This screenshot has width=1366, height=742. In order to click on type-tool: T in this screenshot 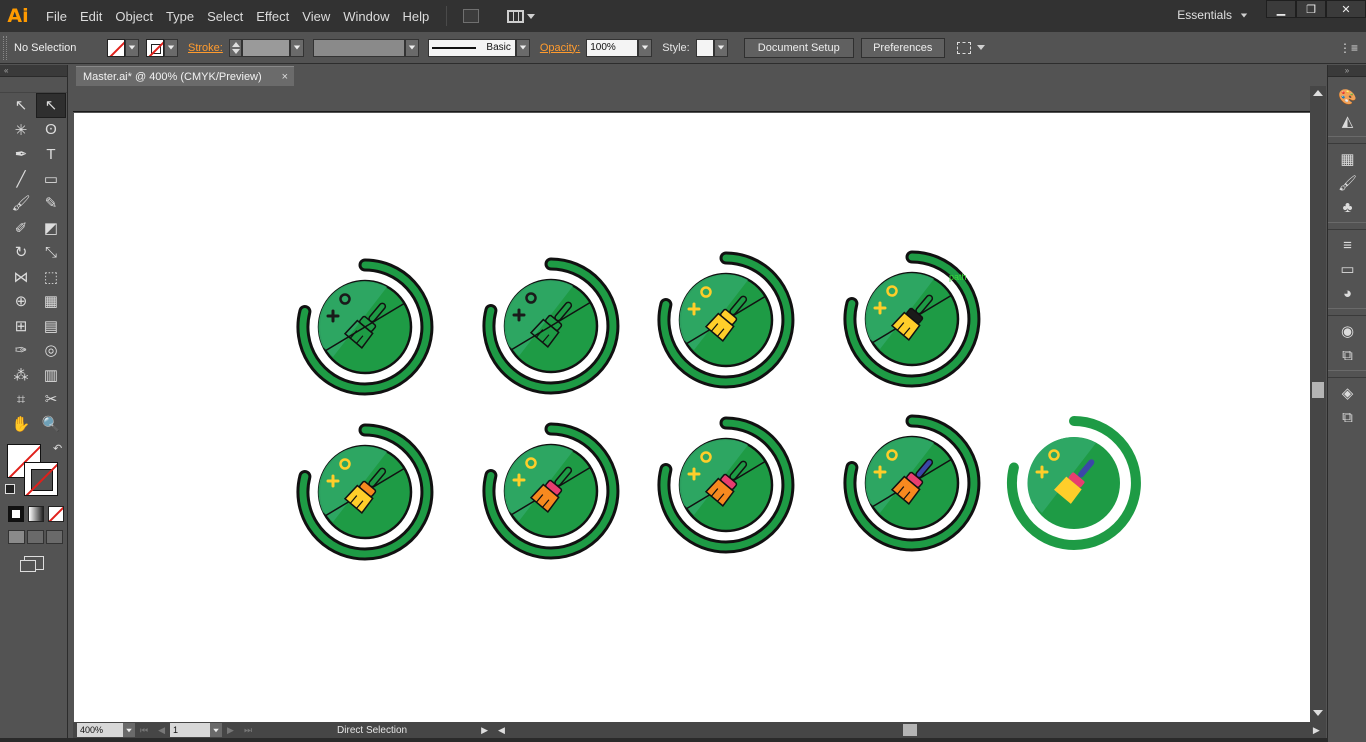, I will do `click(51, 154)`.